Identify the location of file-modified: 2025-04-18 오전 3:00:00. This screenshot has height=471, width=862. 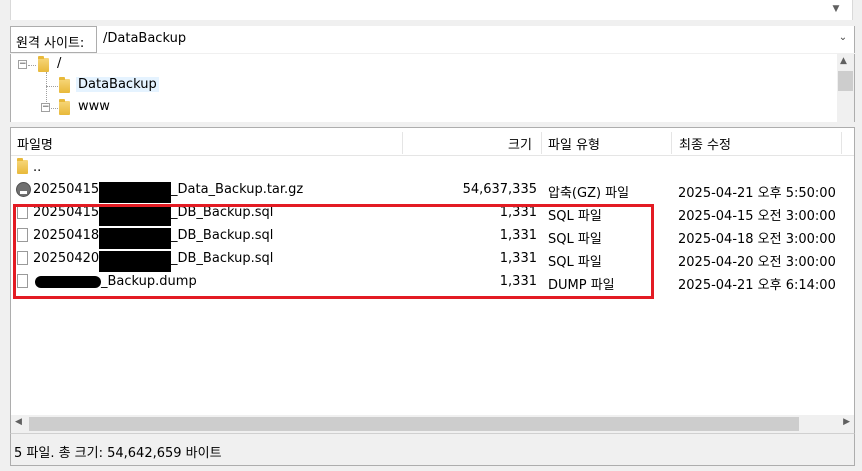
(757, 239).